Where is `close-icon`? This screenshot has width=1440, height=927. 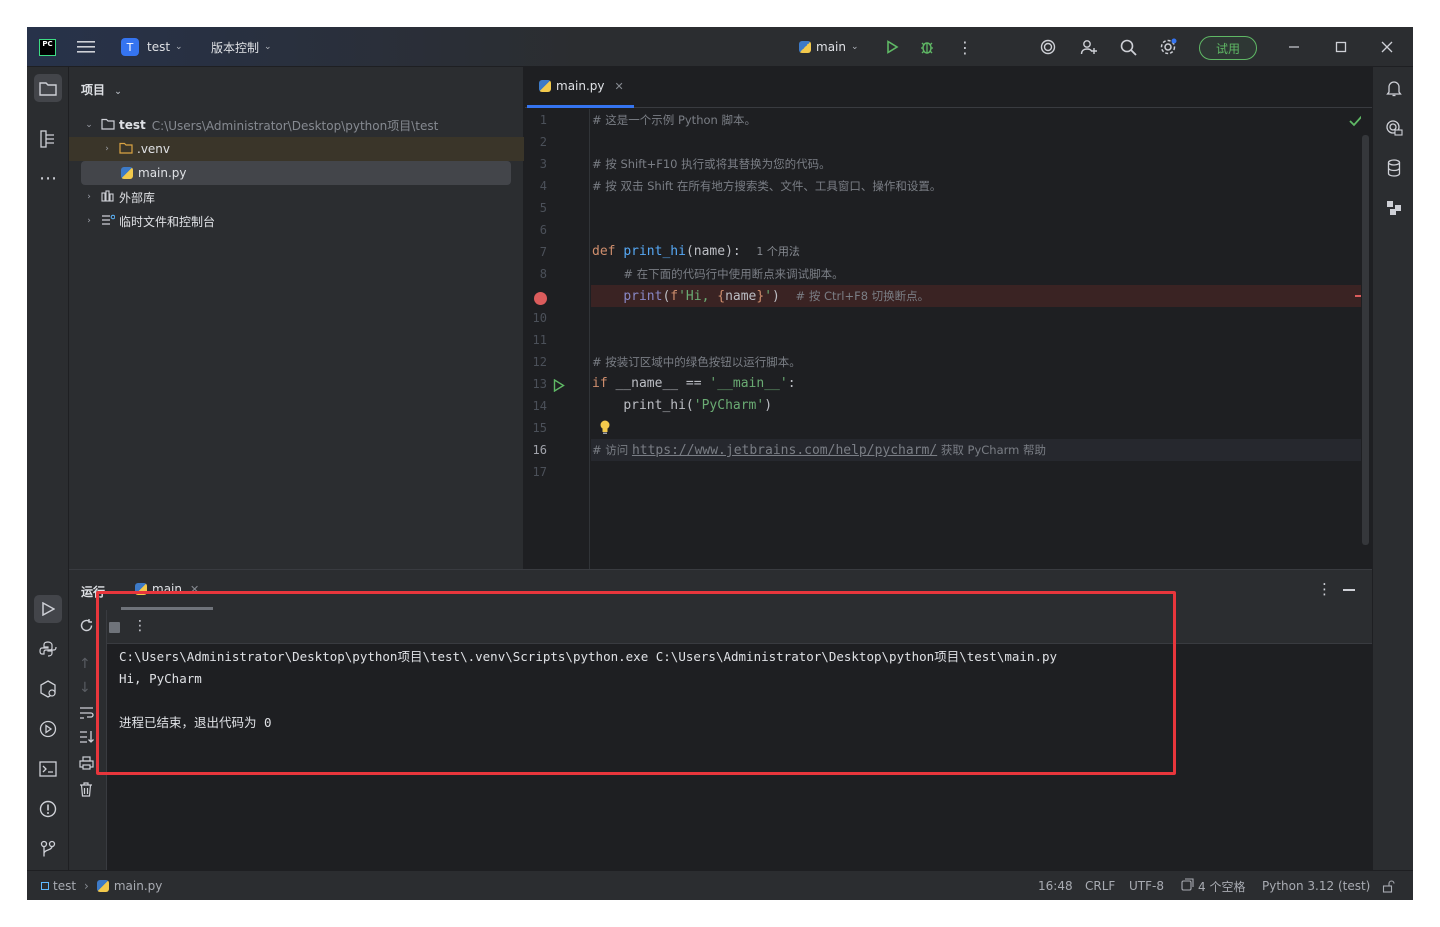 close-icon is located at coordinates (1387, 47).